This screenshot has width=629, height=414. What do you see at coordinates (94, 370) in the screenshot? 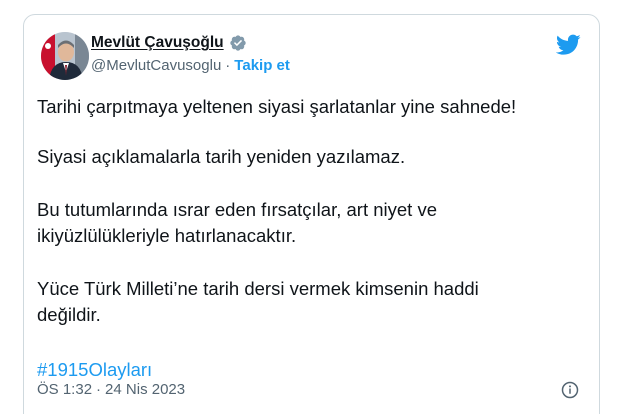
I see `hashtag-link: #1915Olayları` at bounding box center [94, 370].